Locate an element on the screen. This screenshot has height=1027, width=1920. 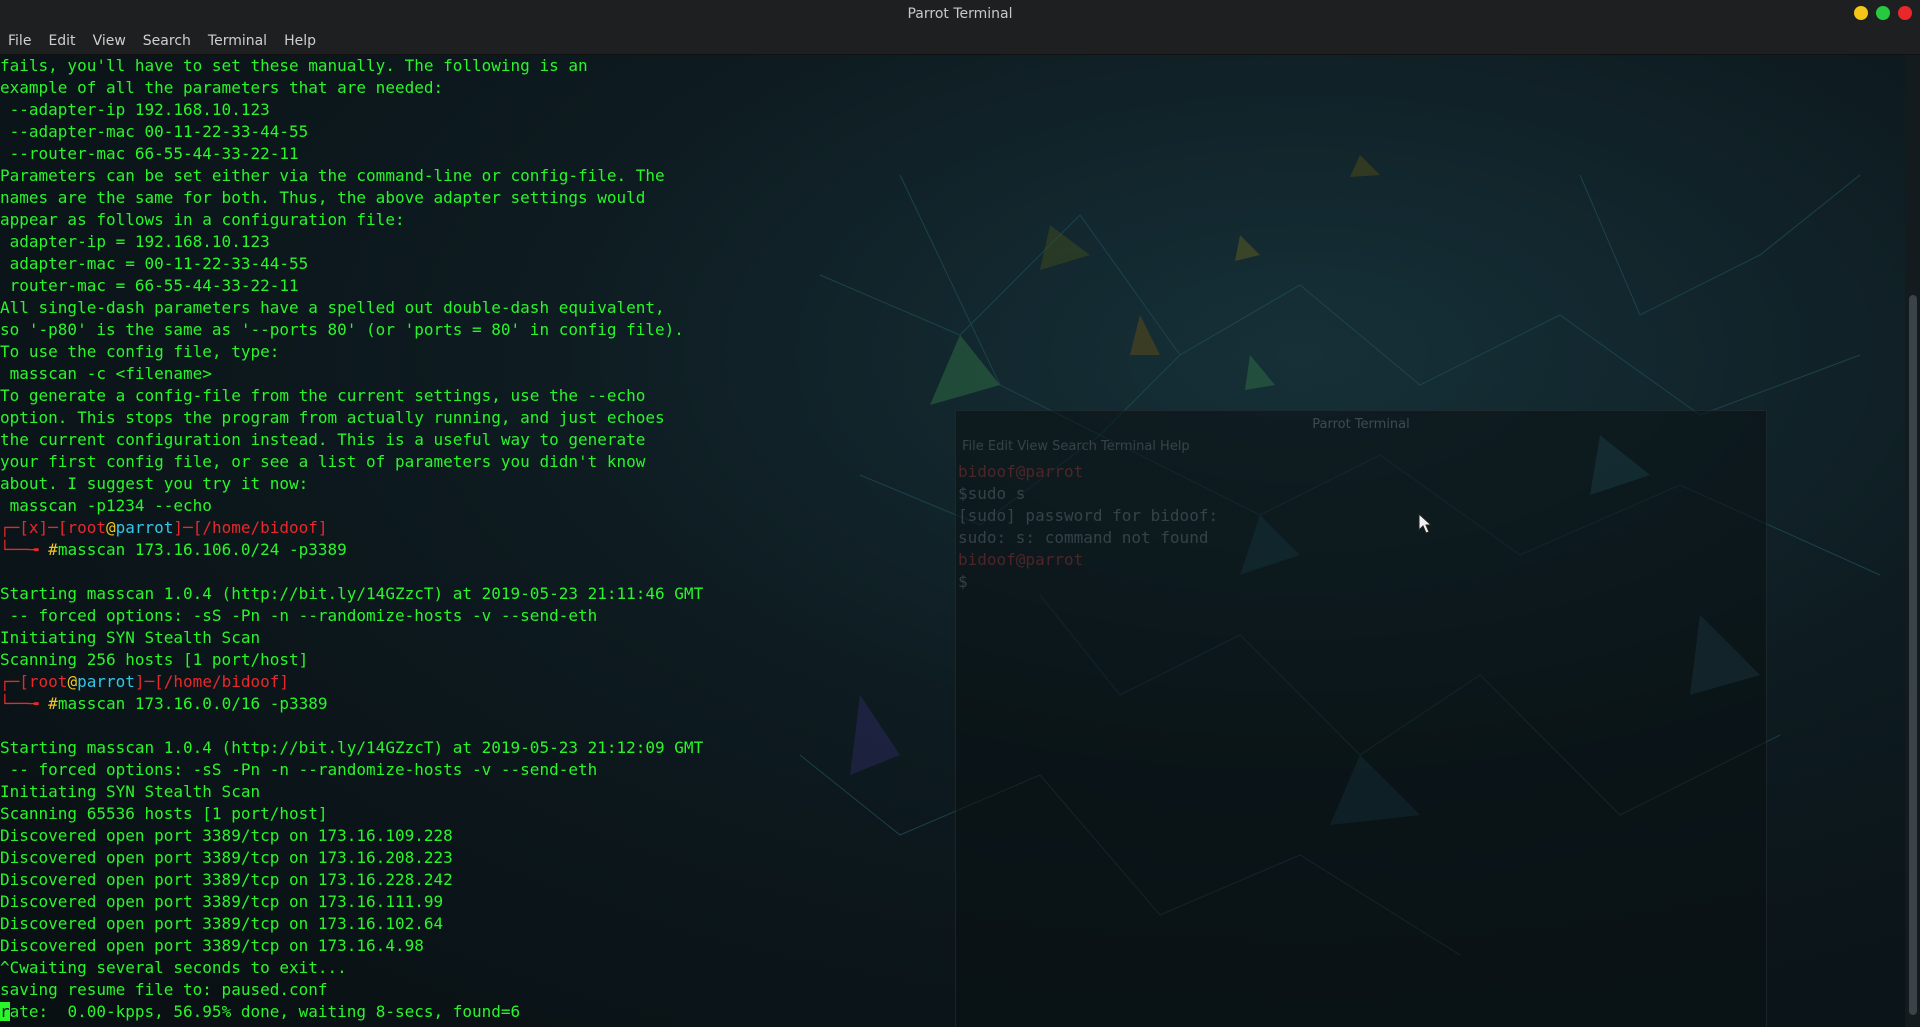
terminal-line: Scanning 256 hosts [1 port/host] is located at coordinates (154, 659).